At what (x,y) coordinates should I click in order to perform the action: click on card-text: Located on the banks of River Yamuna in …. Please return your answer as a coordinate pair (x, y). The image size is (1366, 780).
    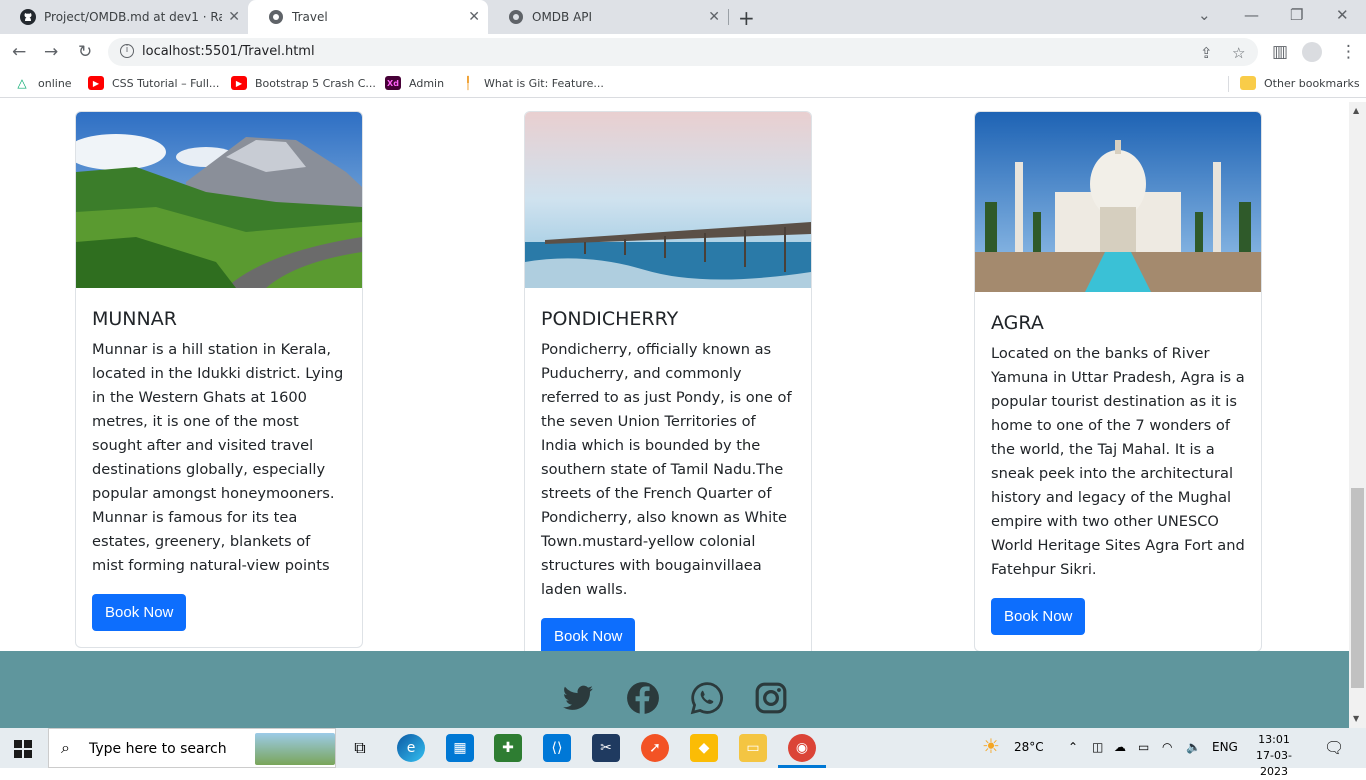
    Looking at the image, I should click on (1118, 461).